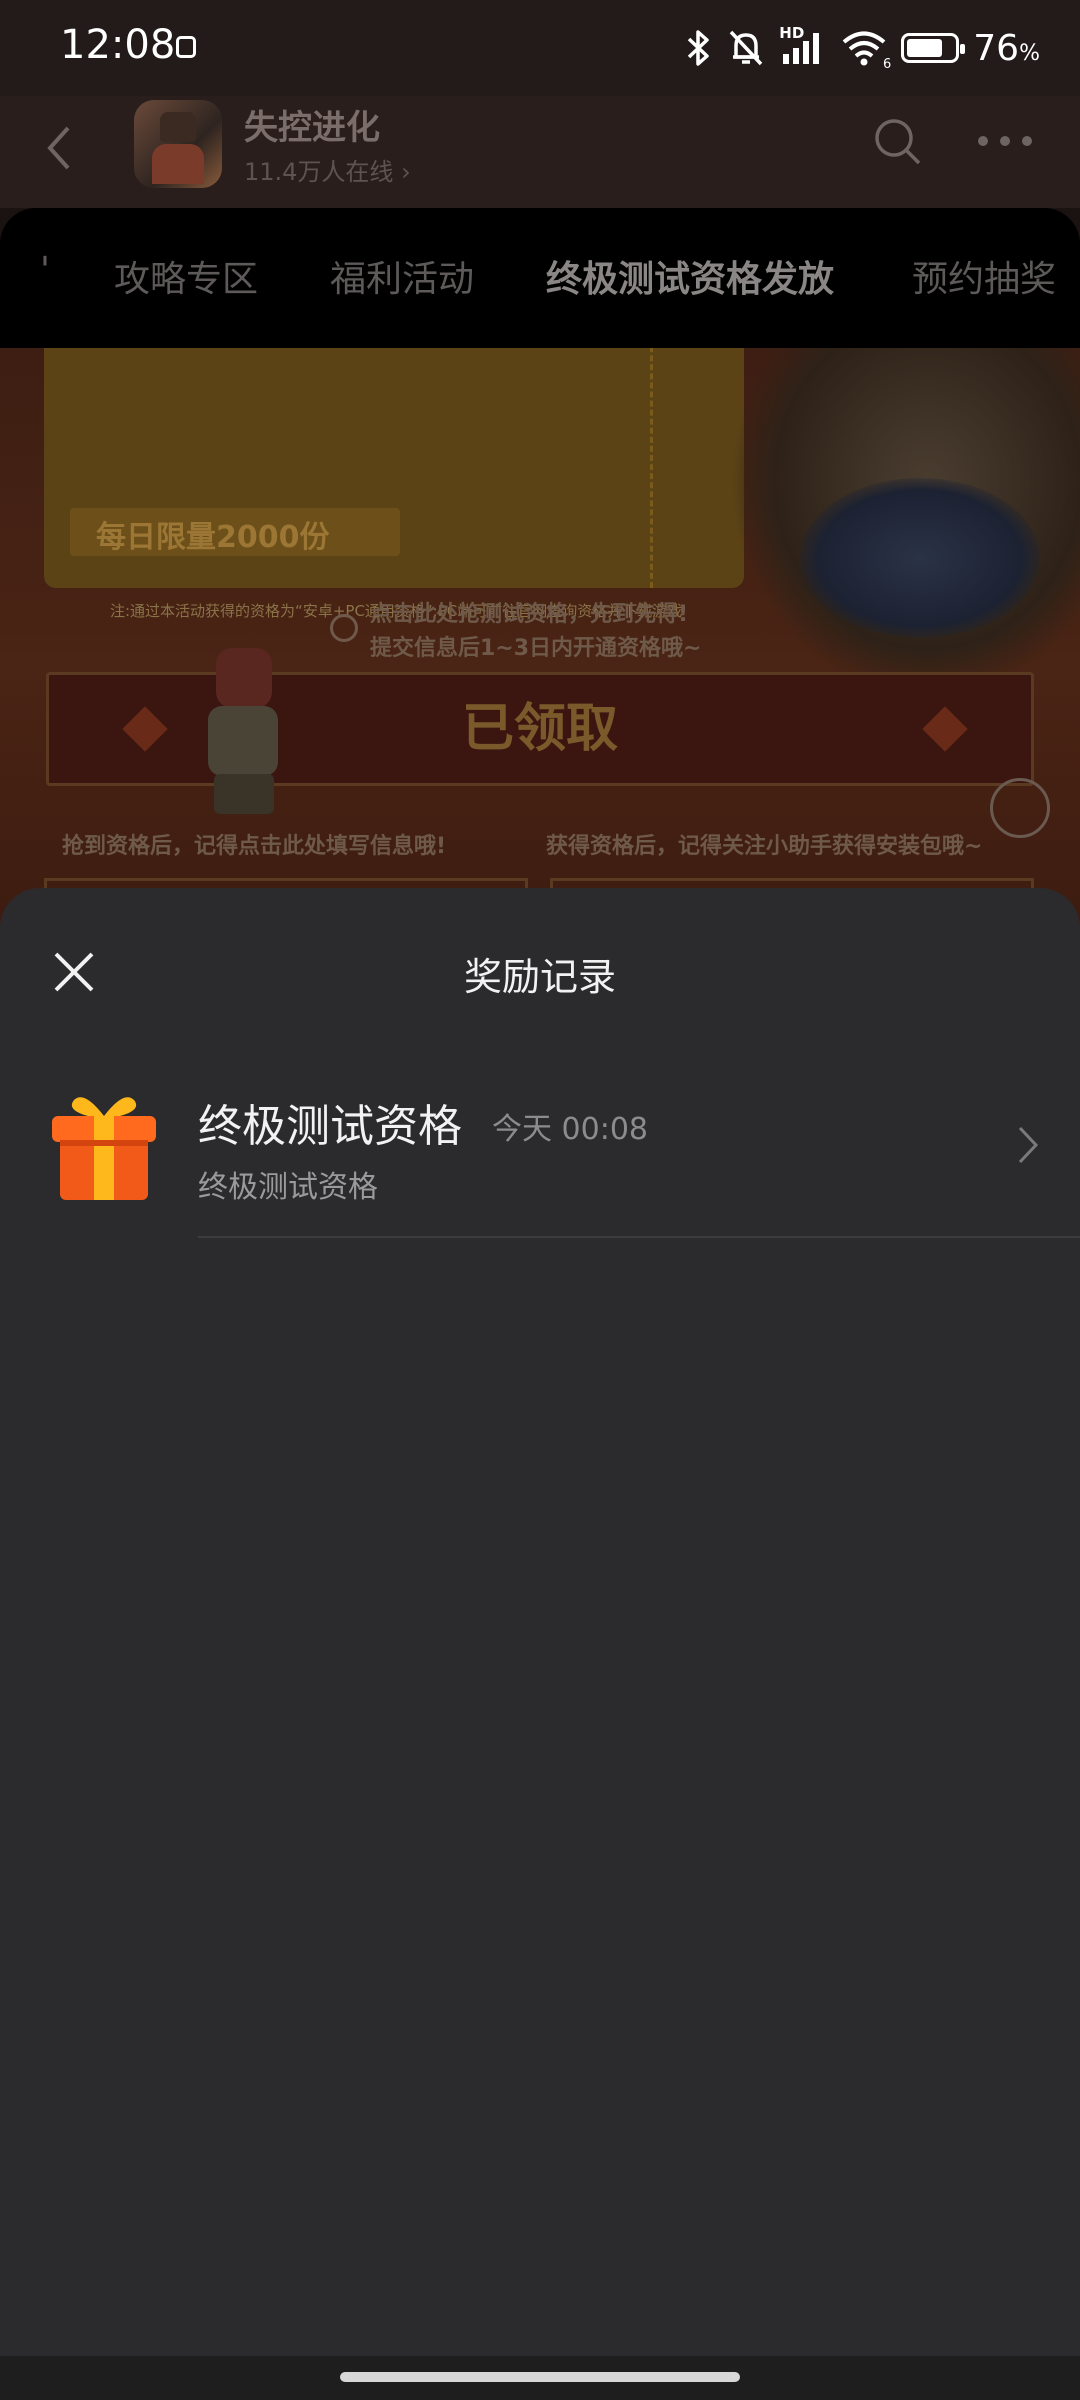  Describe the element at coordinates (245, 733) in the screenshot. I see `mascot-illustration` at that location.